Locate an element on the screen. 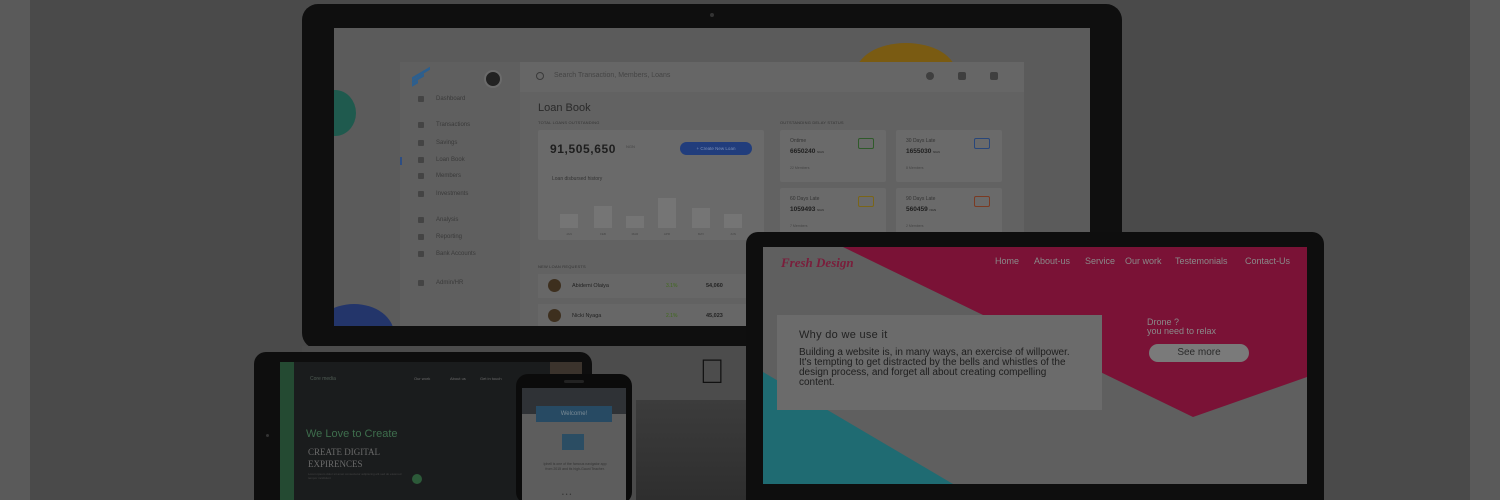 This screenshot has width=1500, height=500. stat-value: 560459 NGN is located at coordinates (921, 209).